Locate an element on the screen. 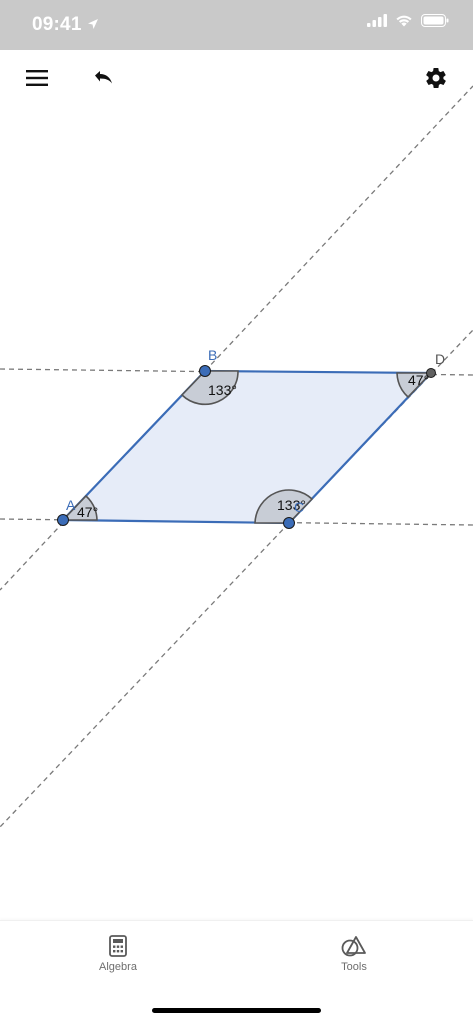 Image resolution: width=473 pixels, height=1024 pixels. location-arrow-icon is located at coordinates (93, 24).